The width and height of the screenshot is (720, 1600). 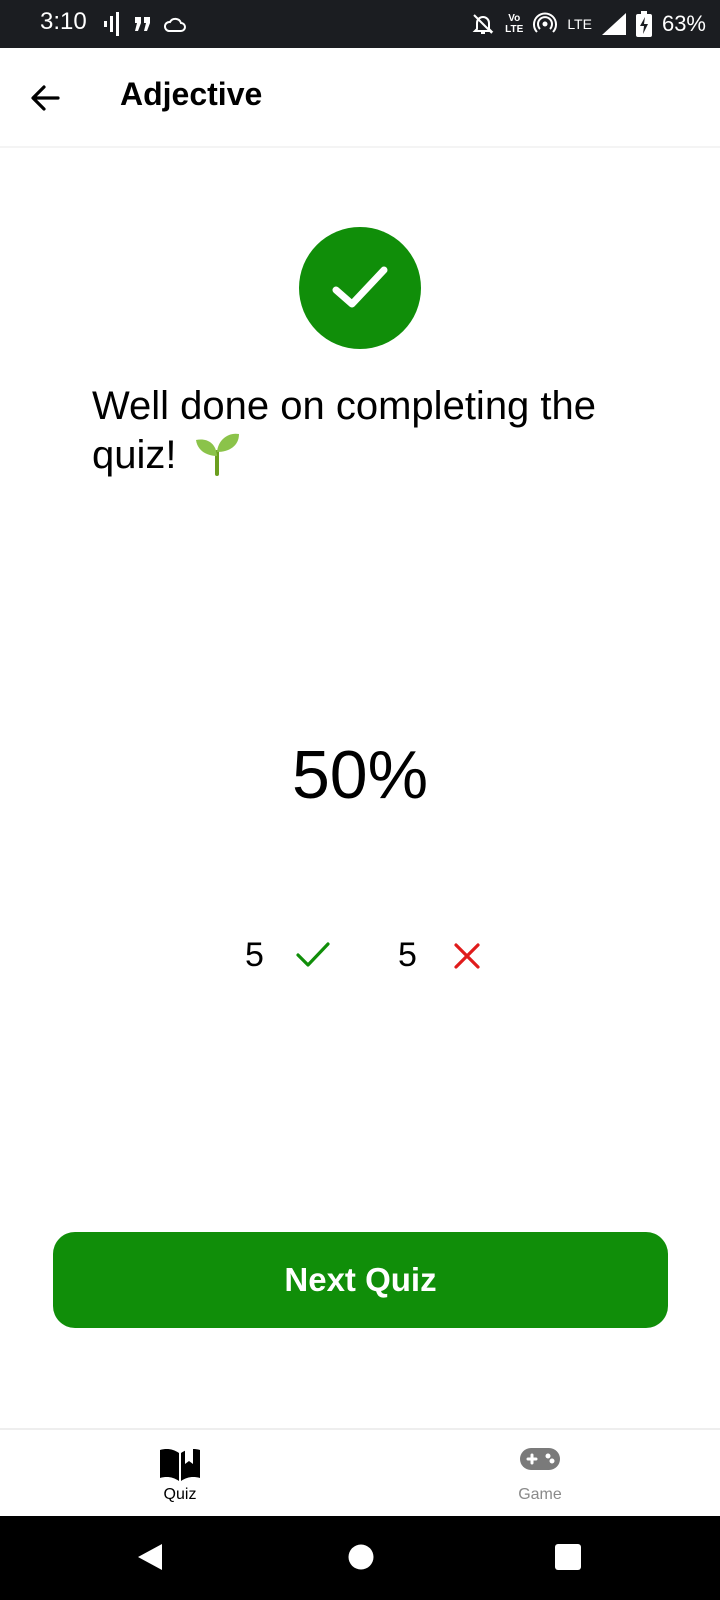 I want to click on status-right-icons: Vo LTE LTE 63%, so click(x=588, y=24).